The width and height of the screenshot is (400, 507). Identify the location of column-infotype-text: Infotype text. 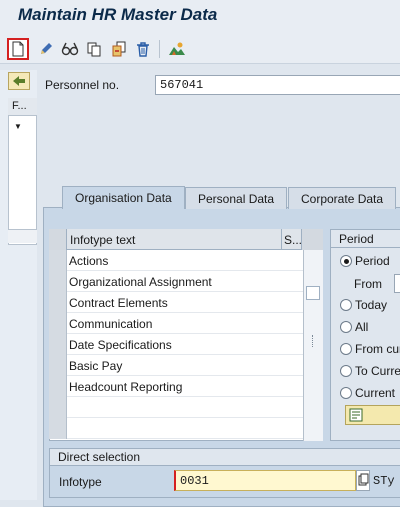
(102, 240).